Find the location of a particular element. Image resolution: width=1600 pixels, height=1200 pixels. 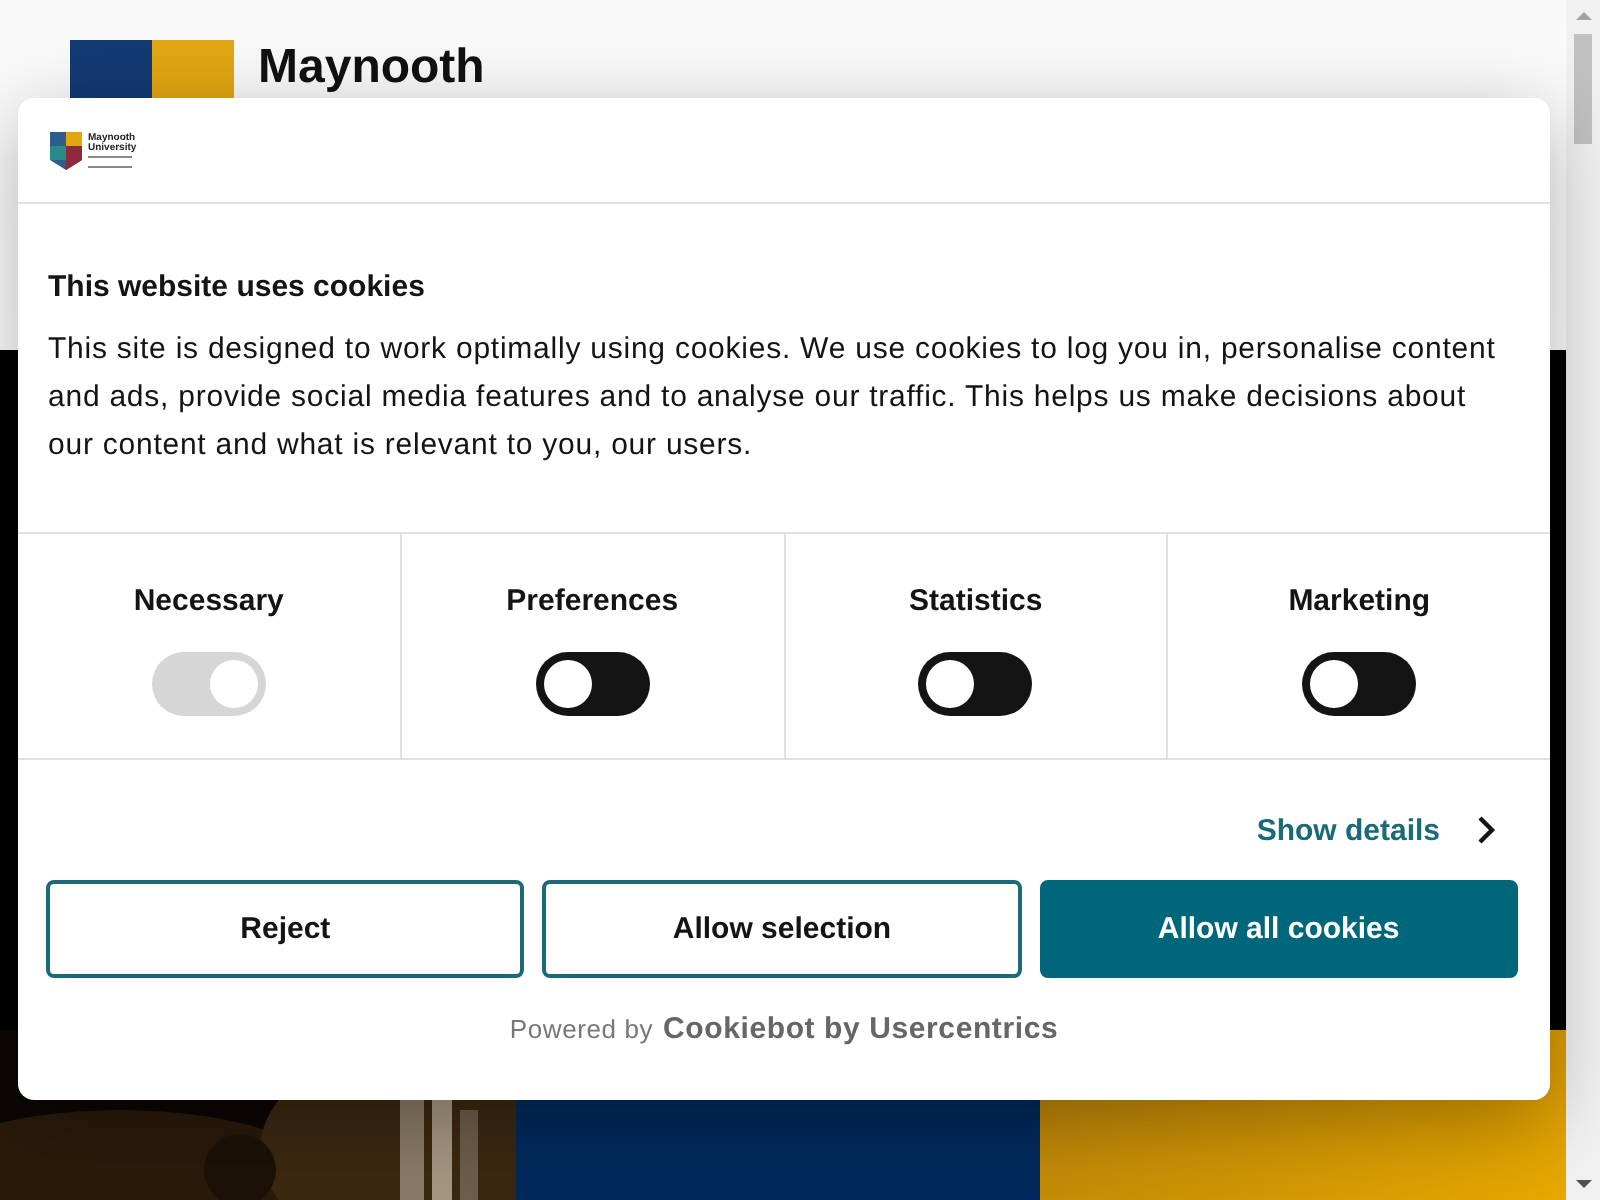

logo-subtitle-lines is located at coordinates (110, 161).